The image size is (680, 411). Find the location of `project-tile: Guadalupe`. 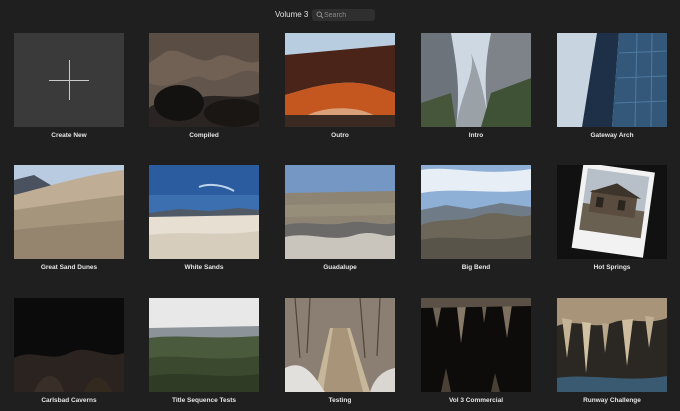

project-tile: Guadalupe is located at coordinates (340, 220).